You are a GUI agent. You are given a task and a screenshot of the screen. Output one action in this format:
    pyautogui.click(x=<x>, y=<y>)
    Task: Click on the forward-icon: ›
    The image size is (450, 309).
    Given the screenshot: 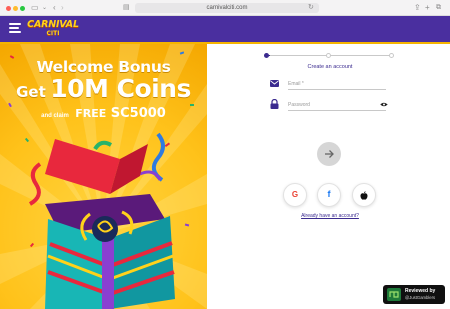 What is the action you would take?
    pyautogui.click(x=62, y=8)
    